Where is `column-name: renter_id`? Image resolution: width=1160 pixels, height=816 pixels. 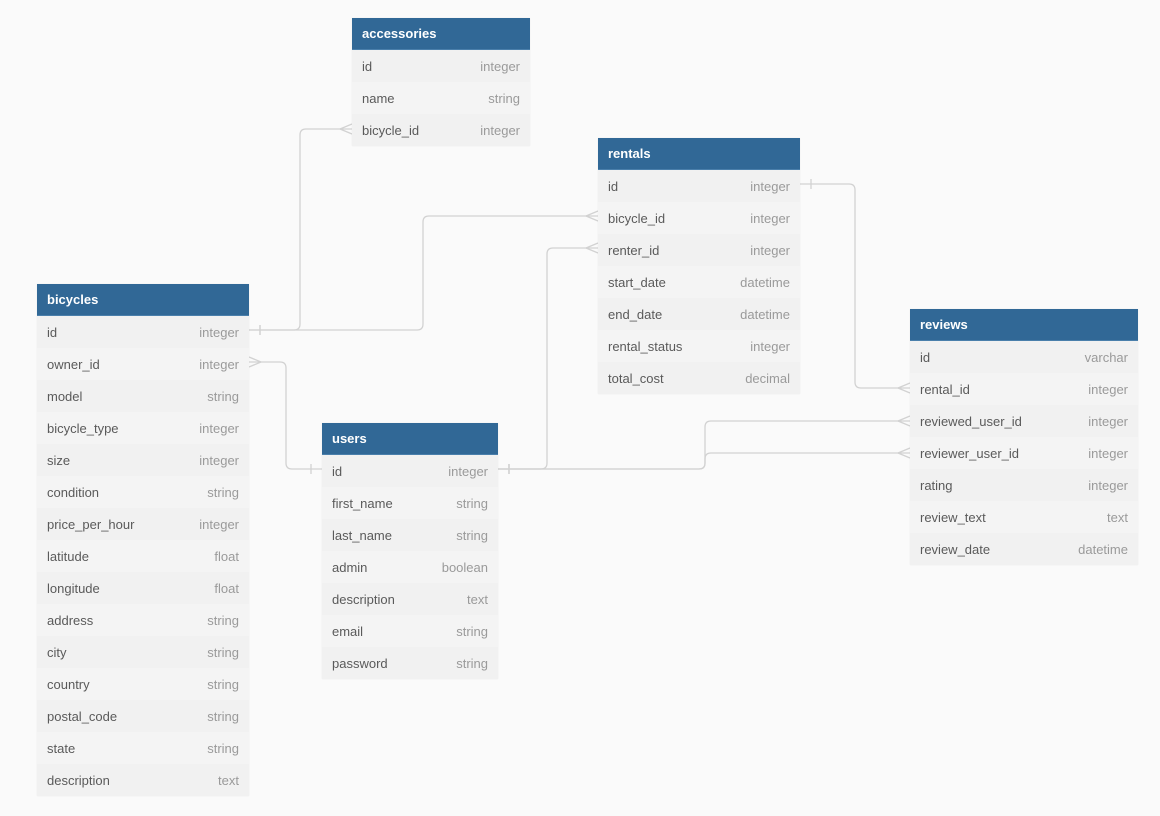 column-name: renter_id is located at coordinates (634, 250).